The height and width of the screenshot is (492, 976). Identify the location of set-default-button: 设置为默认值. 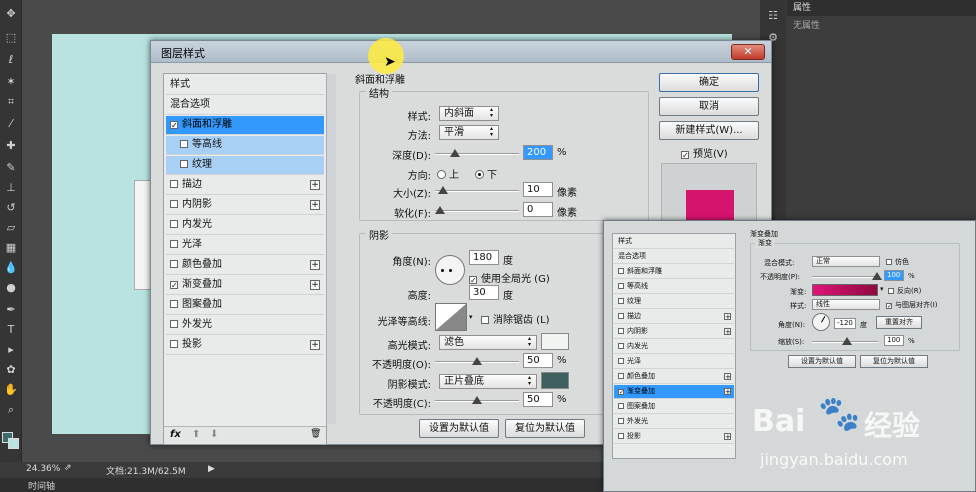
(459, 428).